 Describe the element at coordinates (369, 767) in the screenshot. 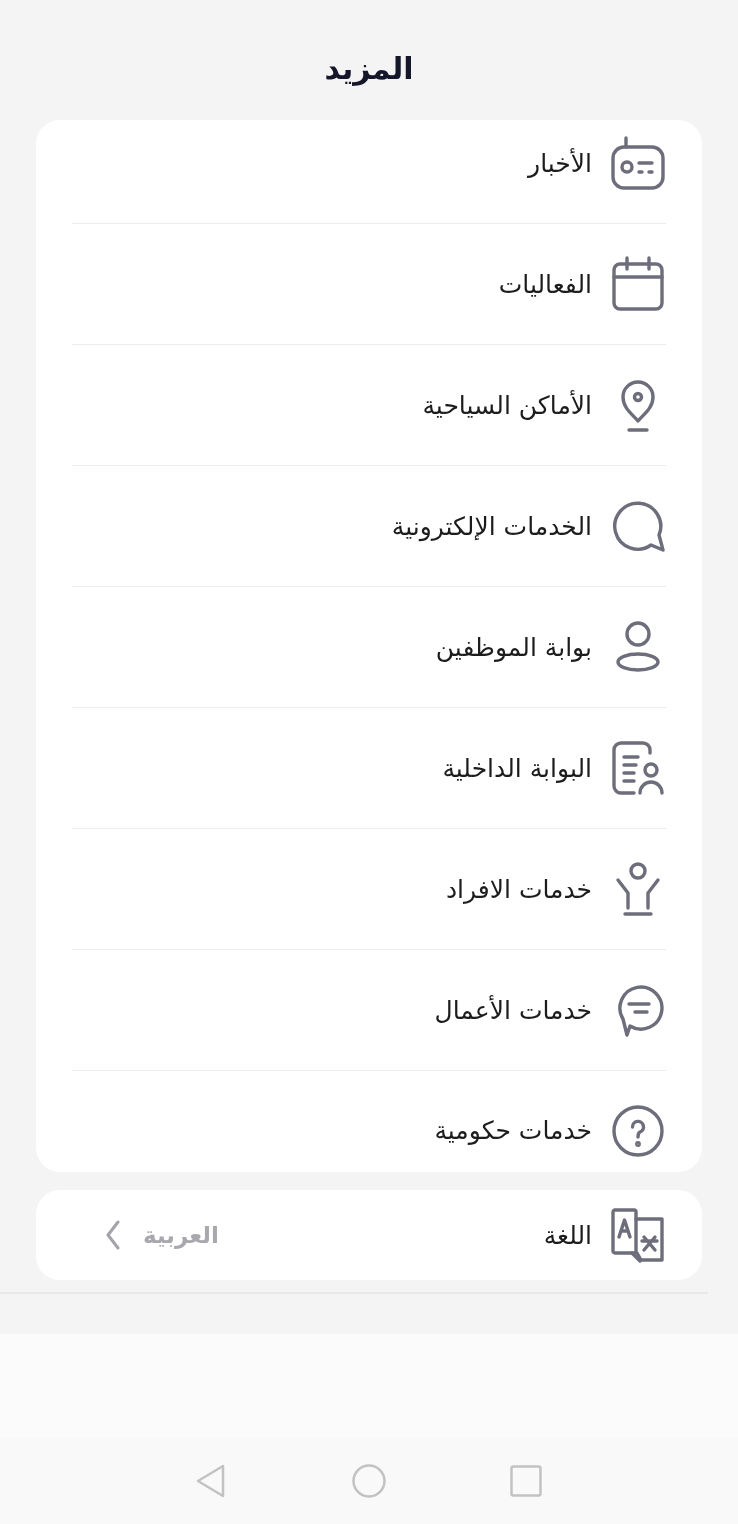

I see `menu-item: البوابة الداخلية` at that location.